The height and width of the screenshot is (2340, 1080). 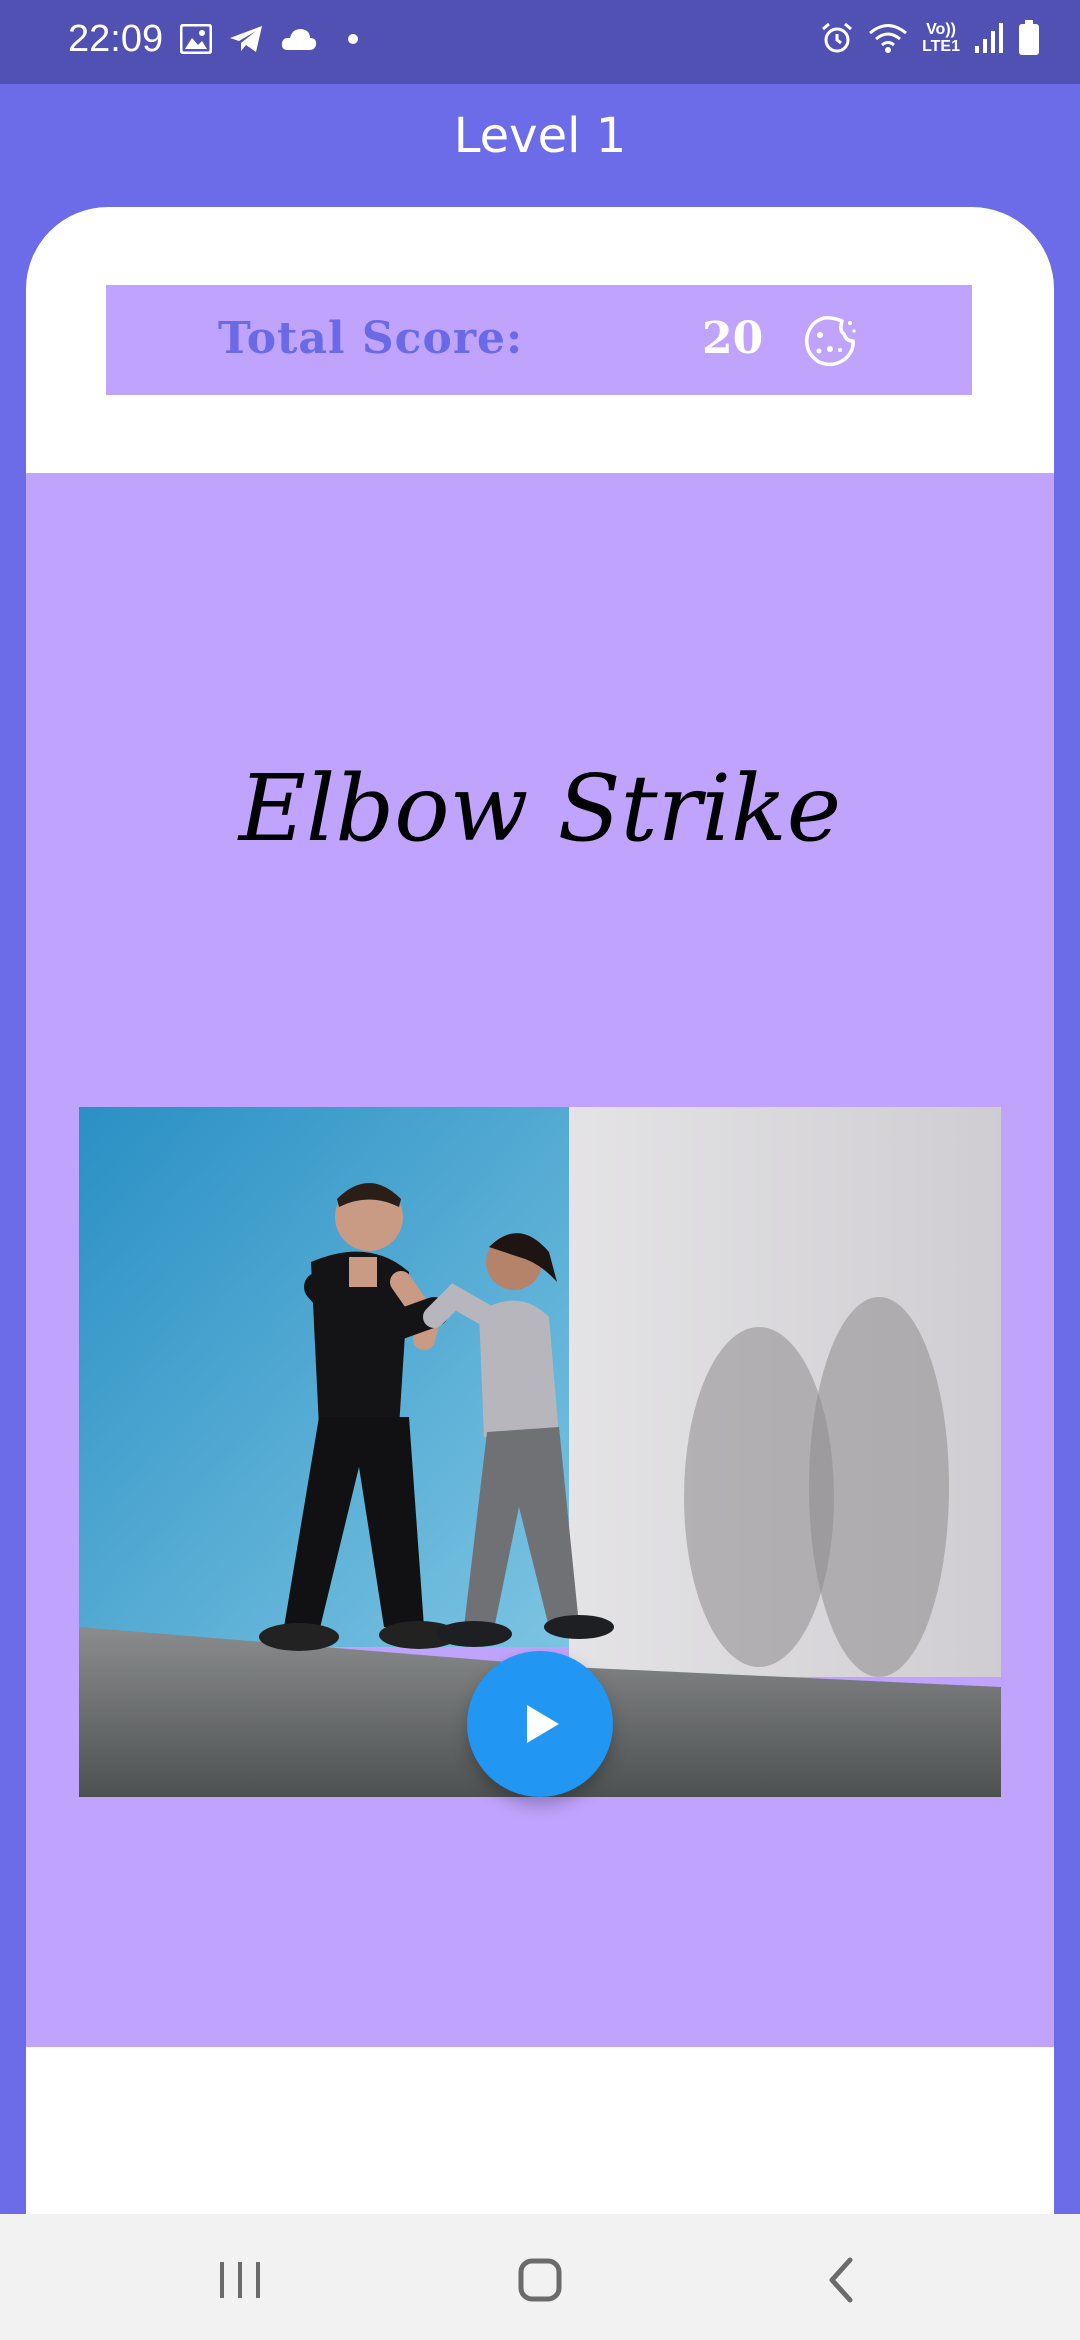 I want to click on system-nav-bar, so click(x=540, y=2277).